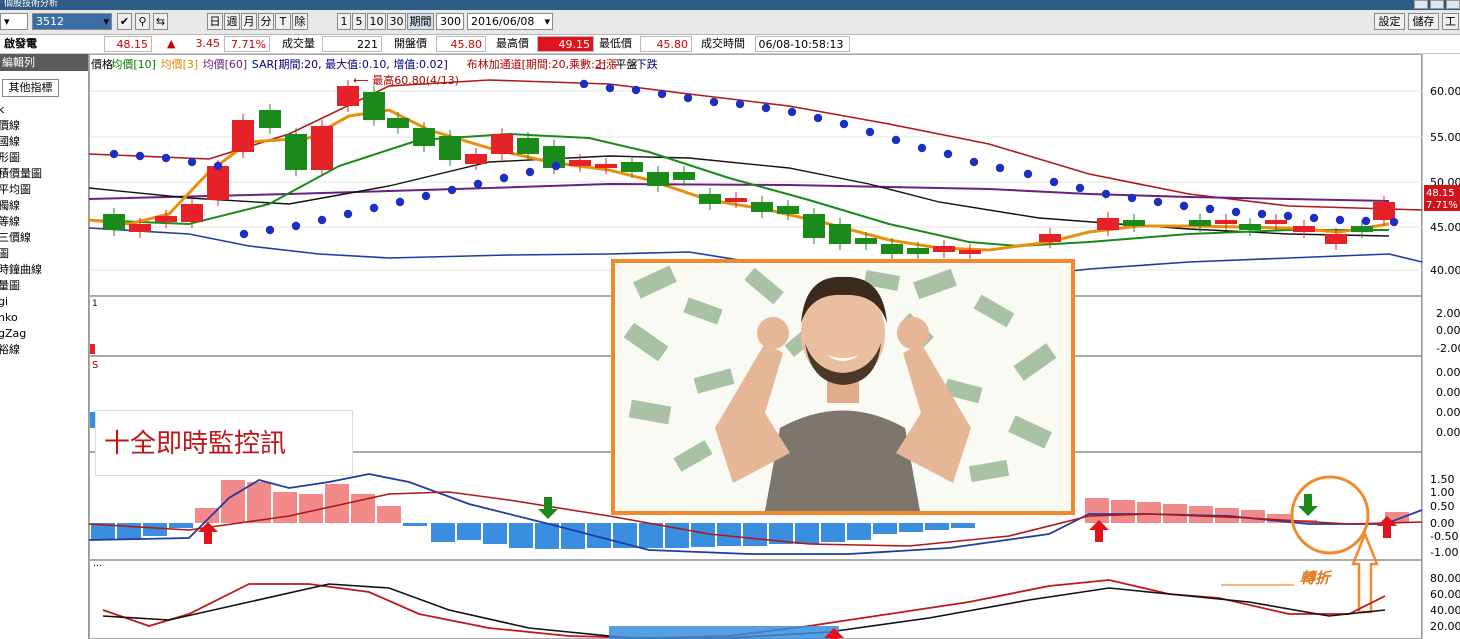 Image resolution: width=1460 pixels, height=639 pixels. Describe the element at coordinates (1442, 523) in the screenshot. I see `macd-tick-label: 0.00` at that location.